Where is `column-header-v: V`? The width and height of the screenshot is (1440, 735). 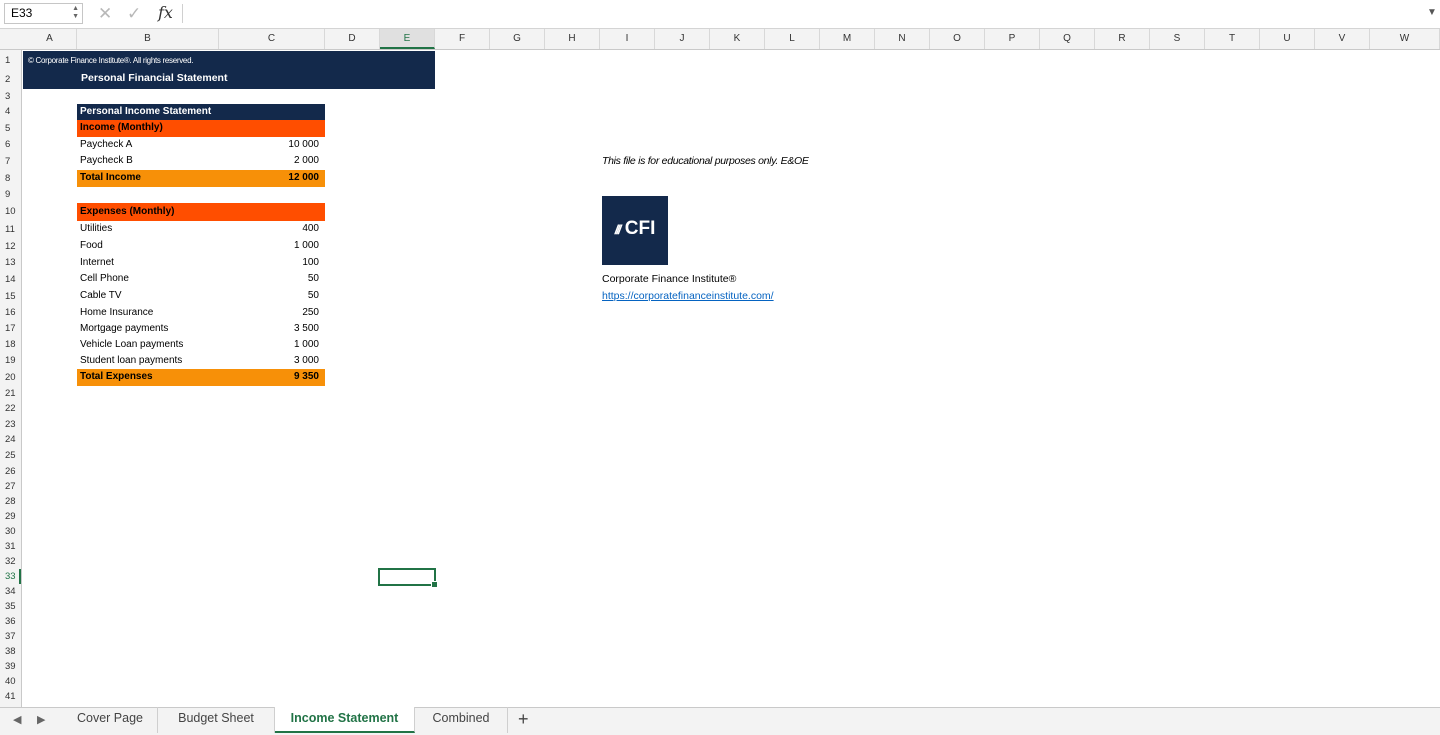
column-header-v: V is located at coordinates (1342, 39).